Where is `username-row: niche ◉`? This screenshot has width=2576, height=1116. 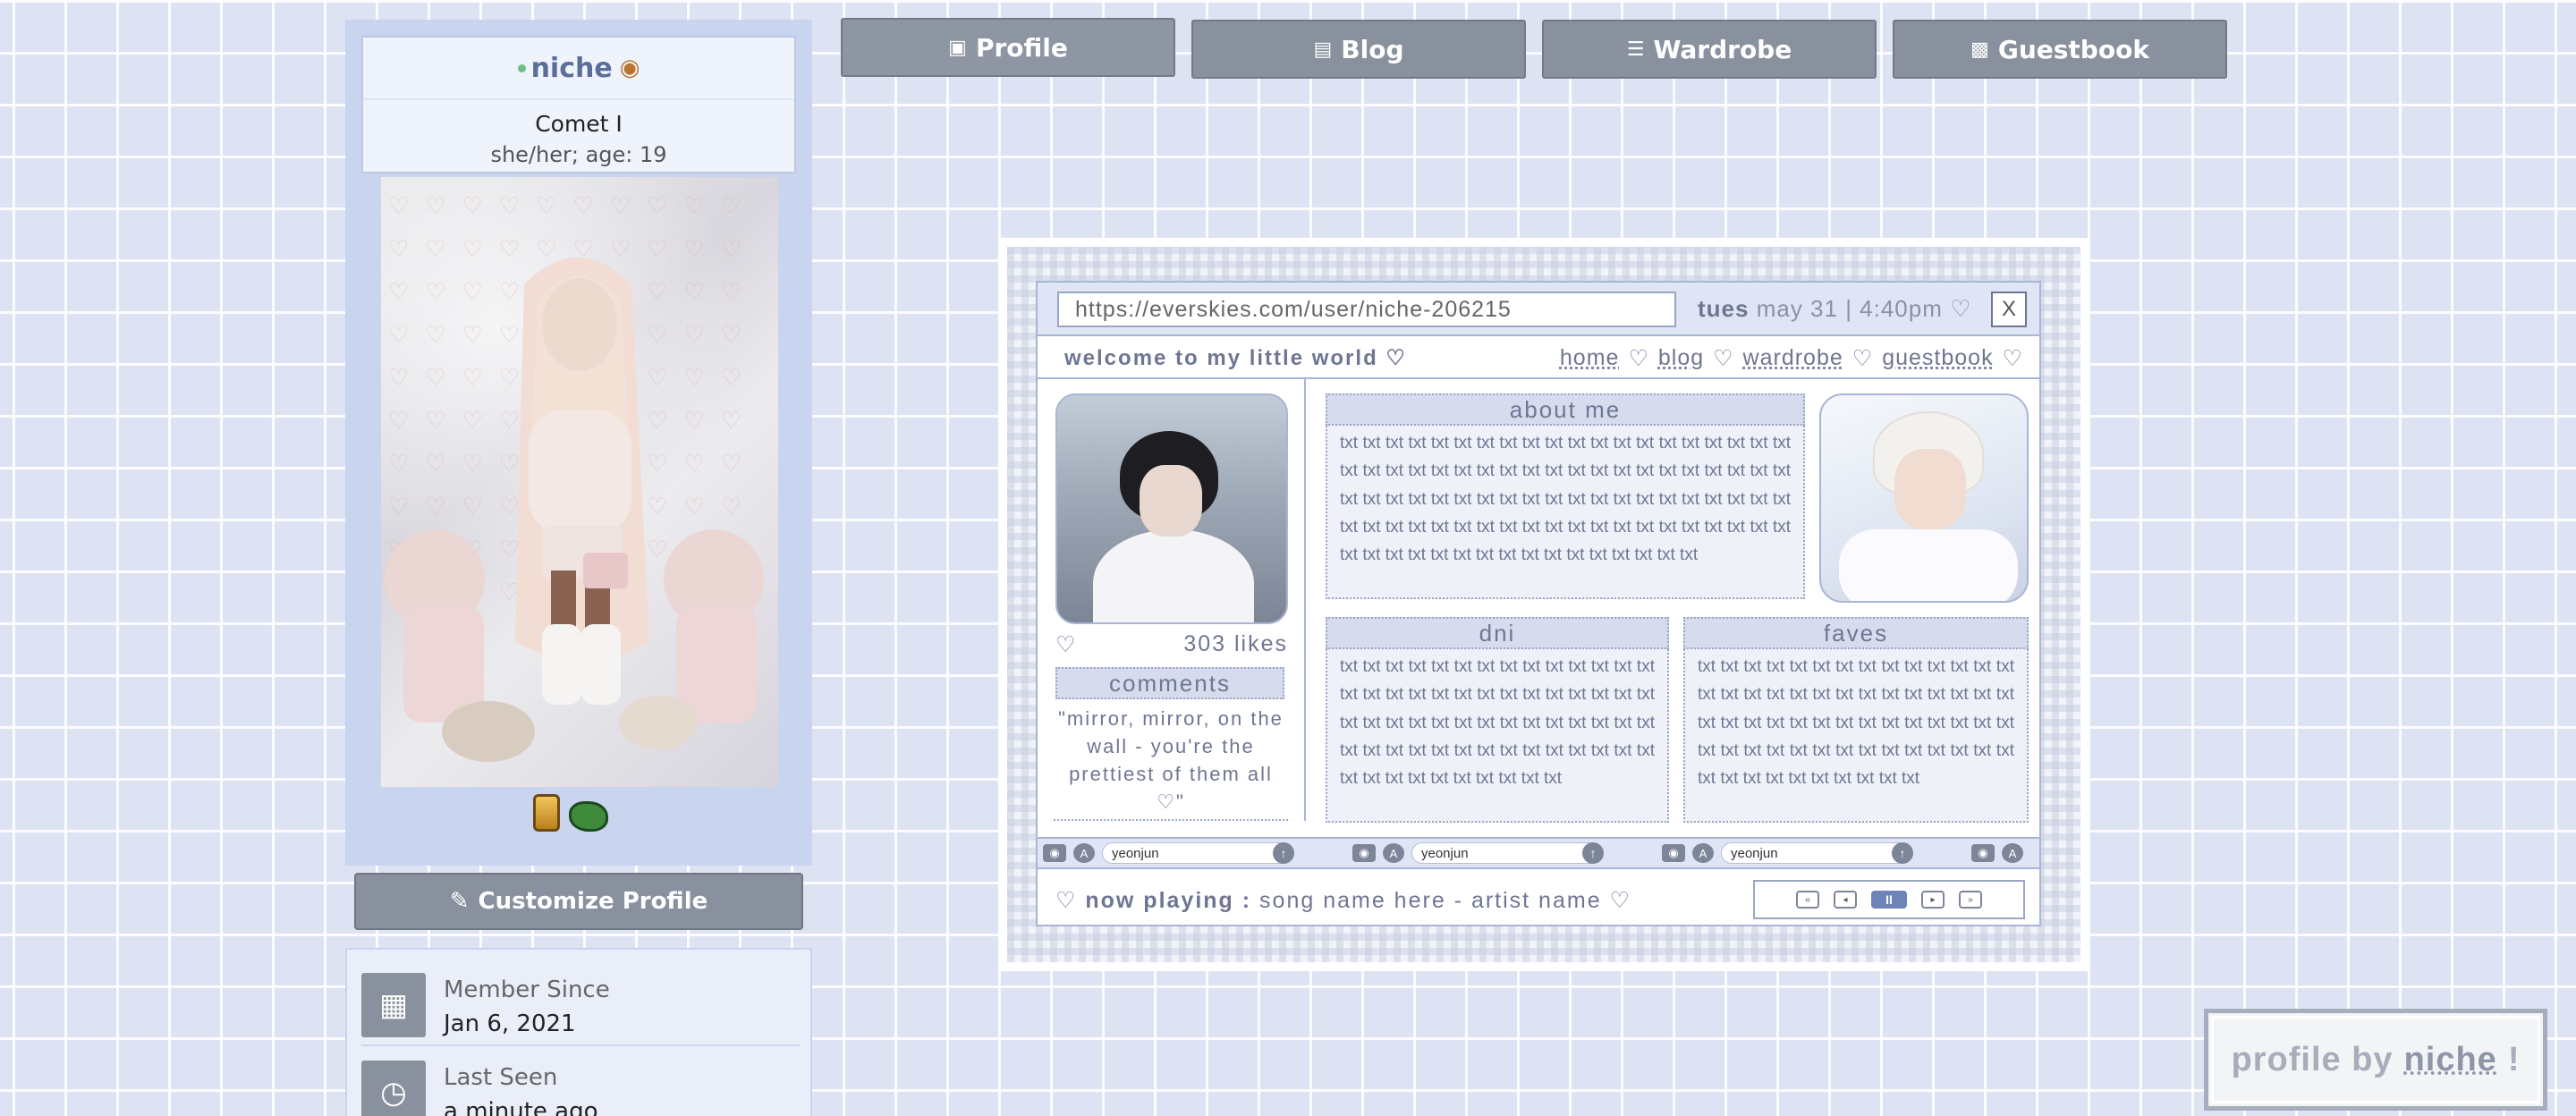
username-row: niche ◉ is located at coordinates (578, 69).